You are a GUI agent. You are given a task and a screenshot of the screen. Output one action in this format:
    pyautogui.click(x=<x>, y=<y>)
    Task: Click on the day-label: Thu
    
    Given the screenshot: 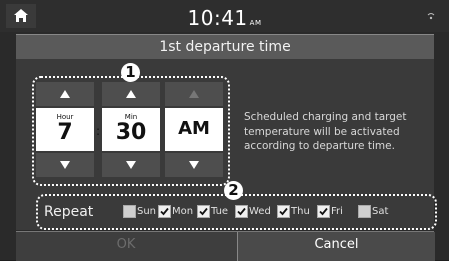 What is the action you would take?
    pyautogui.click(x=300, y=211)
    